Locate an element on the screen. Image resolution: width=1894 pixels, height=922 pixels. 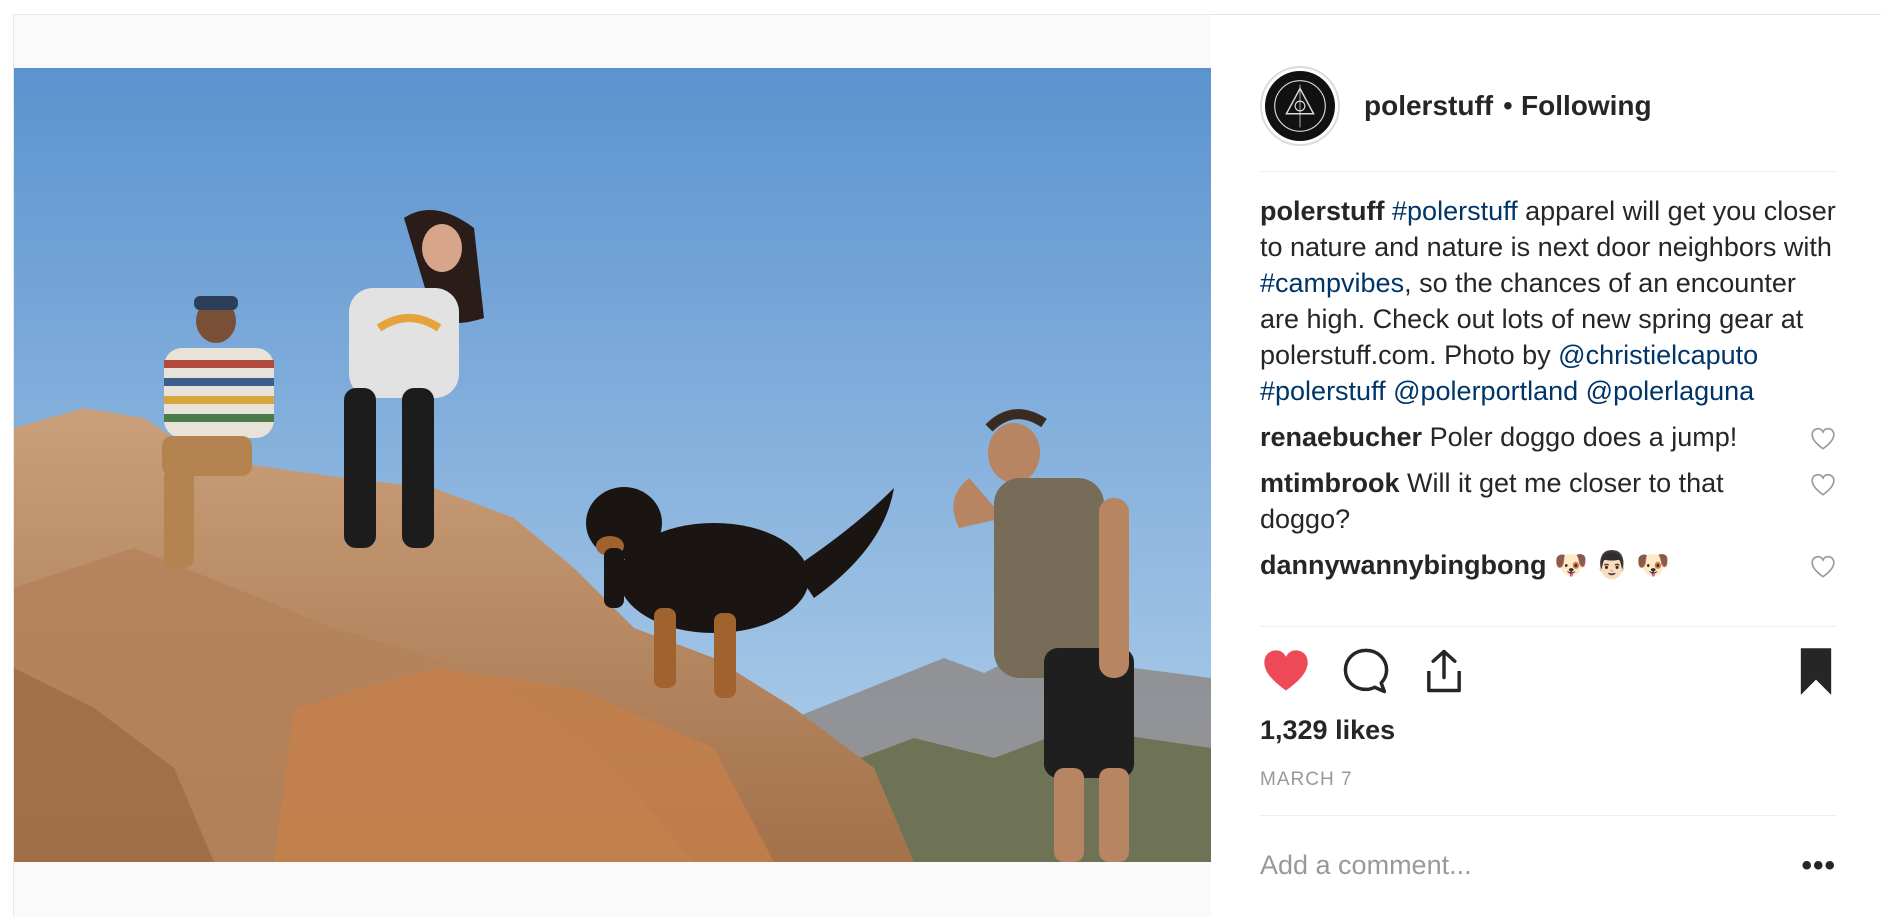
comment-row: dannywannybingbong 🐶 👨🏻 🐶 is located at coordinates (1548, 565).